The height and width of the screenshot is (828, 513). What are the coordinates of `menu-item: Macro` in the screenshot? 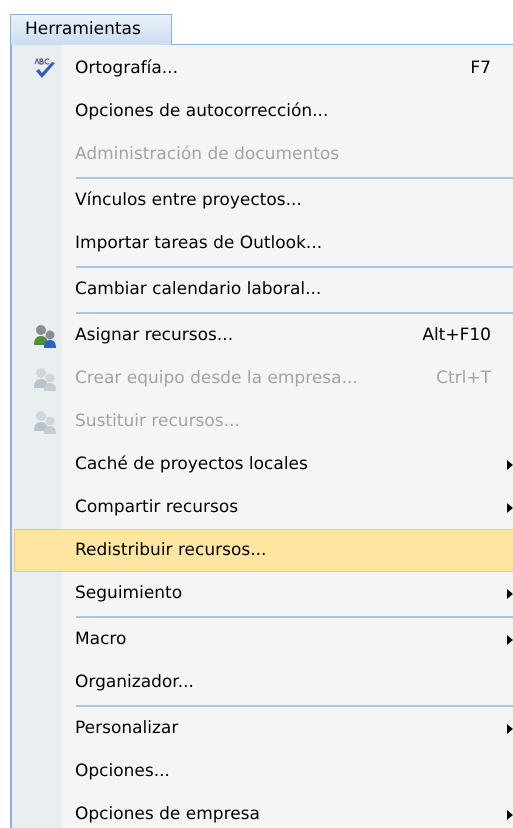 It's located at (263, 639).